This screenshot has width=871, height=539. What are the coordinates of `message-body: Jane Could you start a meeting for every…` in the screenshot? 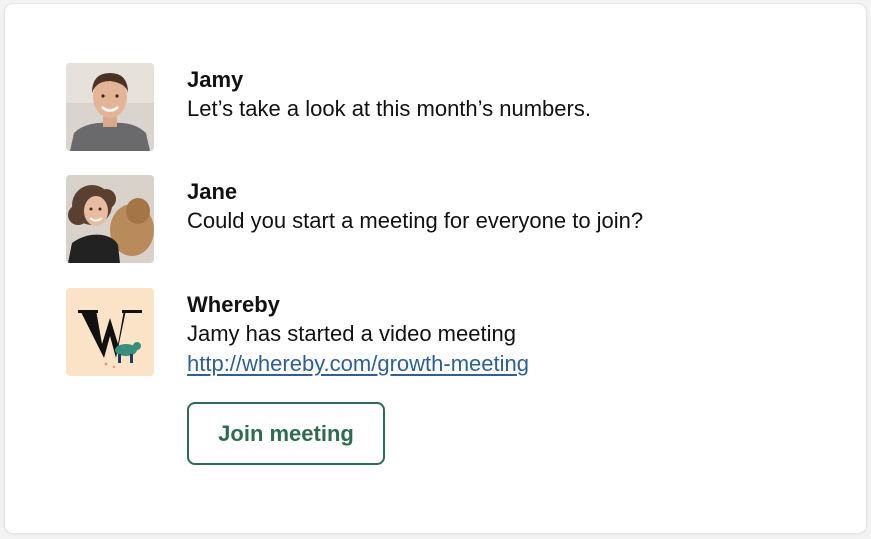 It's located at (415, 207).